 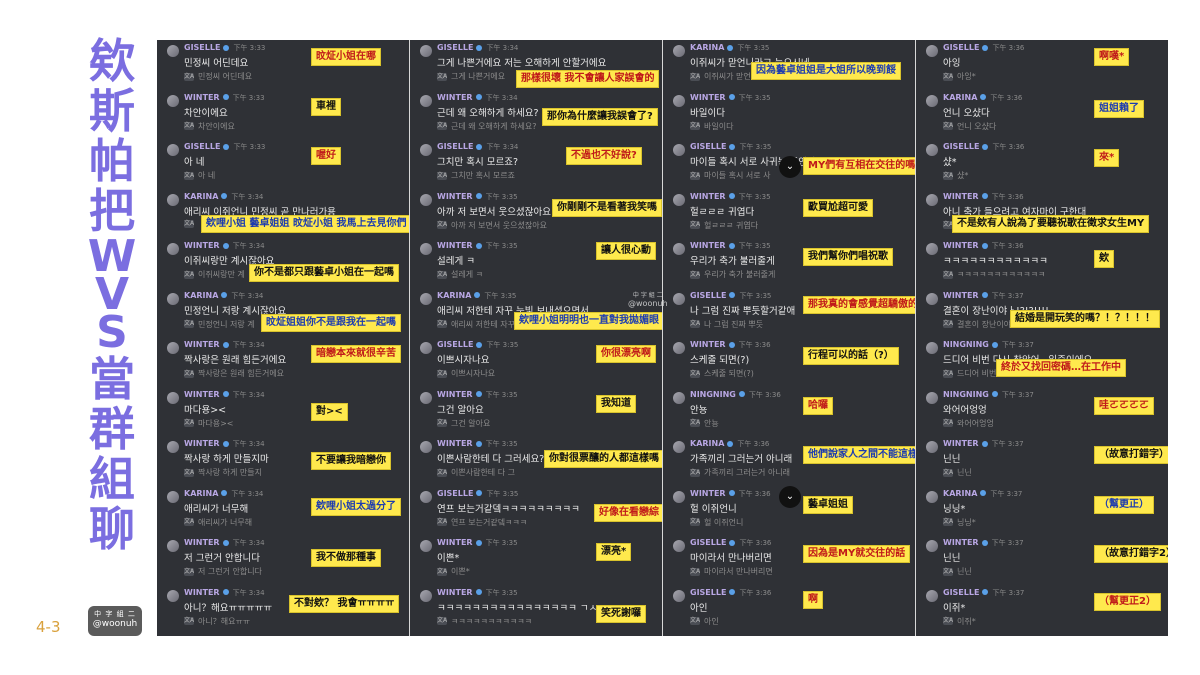 I want to click on username: NINGNING 下午 3:36, so click(x=735, y=395).